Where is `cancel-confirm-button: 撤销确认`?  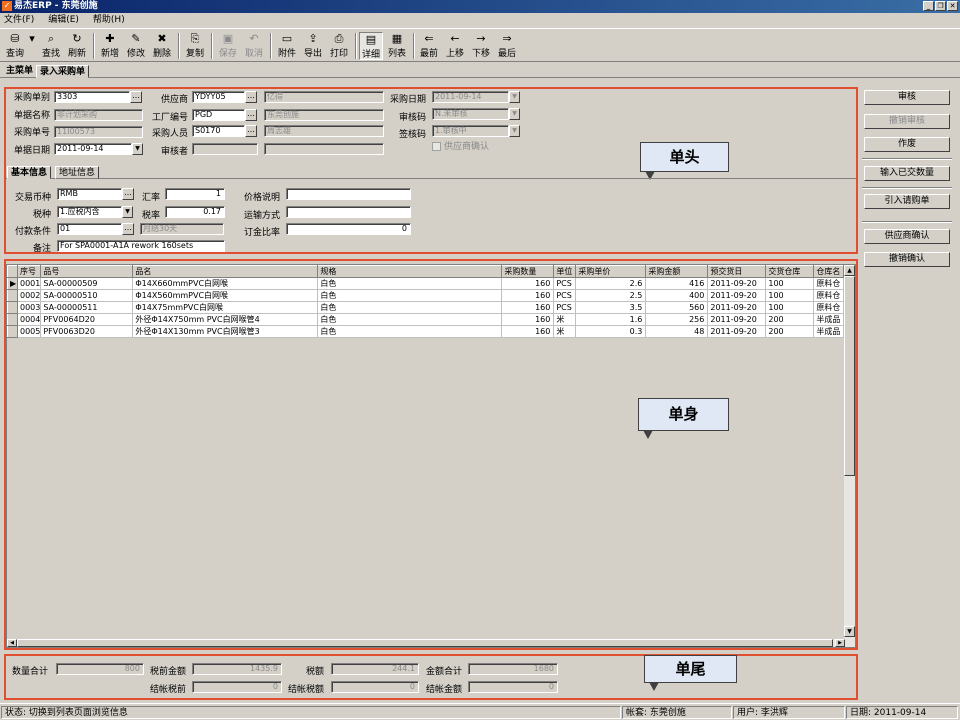
cancel-confirm-button: 撤销确认 is located at coordinates (907, 259).